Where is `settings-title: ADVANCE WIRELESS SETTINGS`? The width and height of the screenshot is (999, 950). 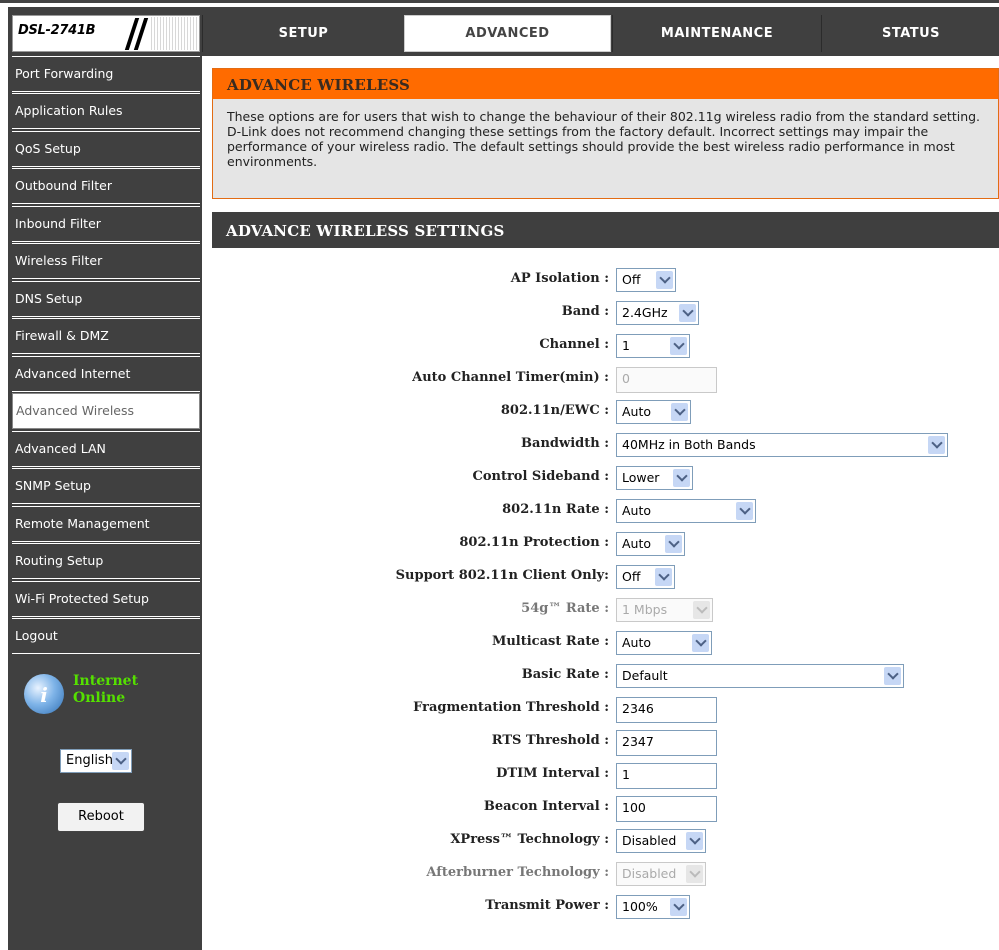
settings-title: ADVANCE WIRELESS SETTINGS is located at coordinates (605, 230).